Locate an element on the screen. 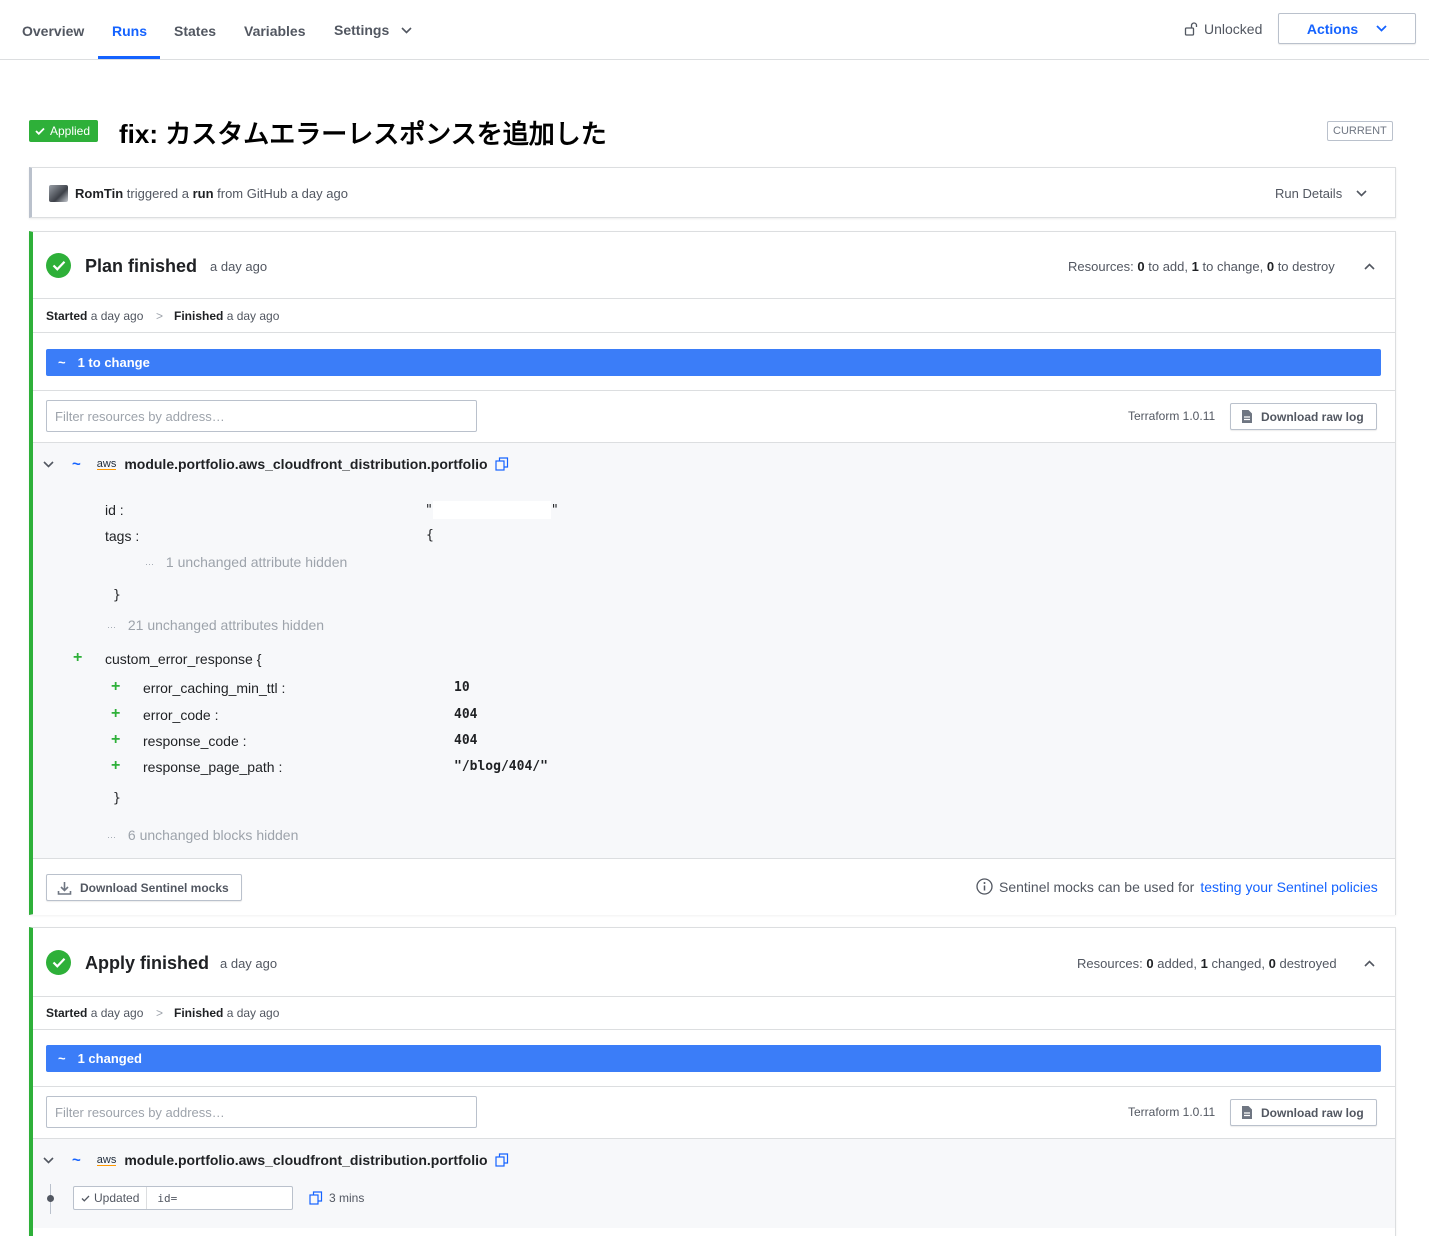 The width and height of the screenshot is (1429, 1236). apply-timeline: Started a day ago > Finished a day ago is located at coordinates (714, 1013).